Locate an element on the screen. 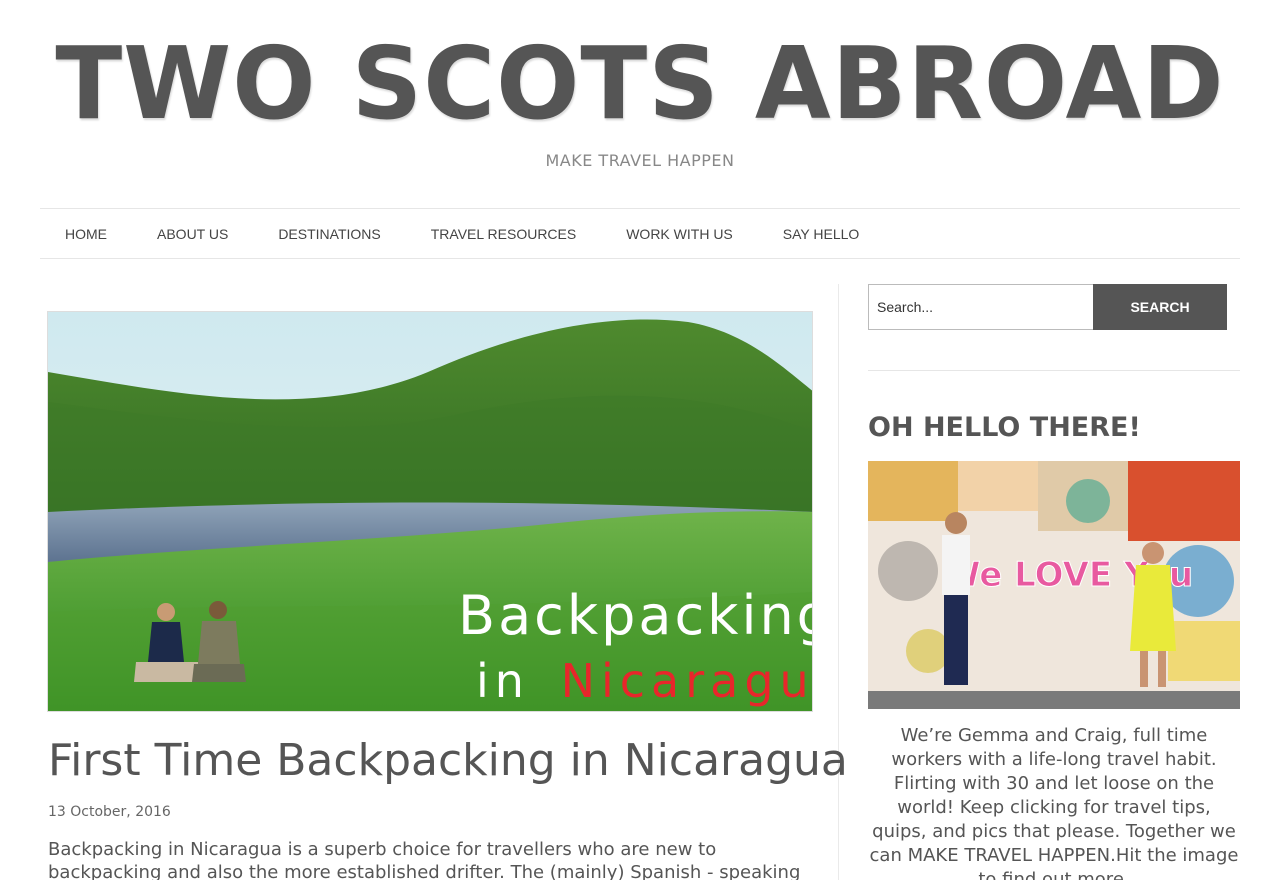 This screenshot has height=880, width=1280. search-button: SEARCH is located at coordinates (1160, 307).